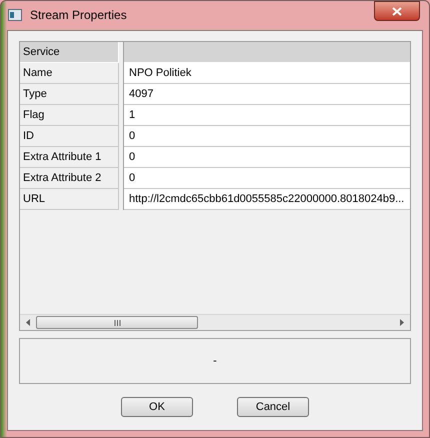 This screenshot has height=438, width=430. Describe the element at coordinates (15, 15) in the screenshot. I see `window-icon` at that location.